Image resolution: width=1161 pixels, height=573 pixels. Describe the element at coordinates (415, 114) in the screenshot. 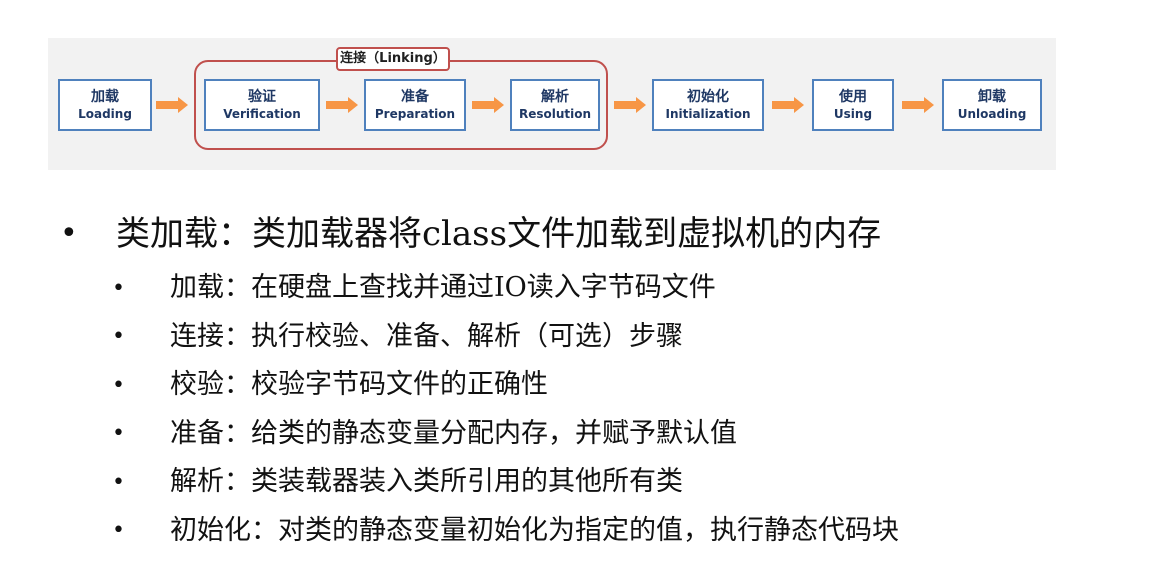

I see `stage-preparation-en: Preparation` at that location.